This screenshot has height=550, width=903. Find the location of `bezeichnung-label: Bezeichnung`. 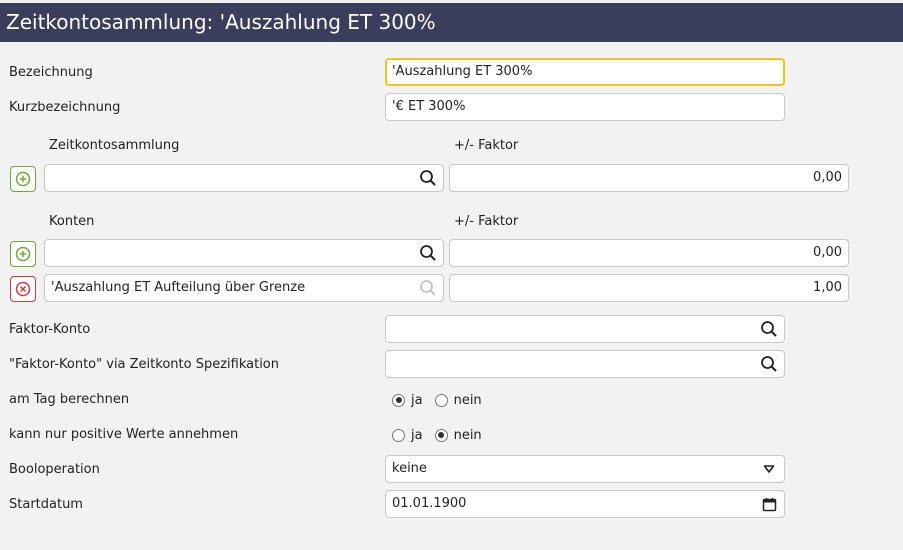

bezeichnung-label: Bezeichnung is located at coordinates (51, 72).